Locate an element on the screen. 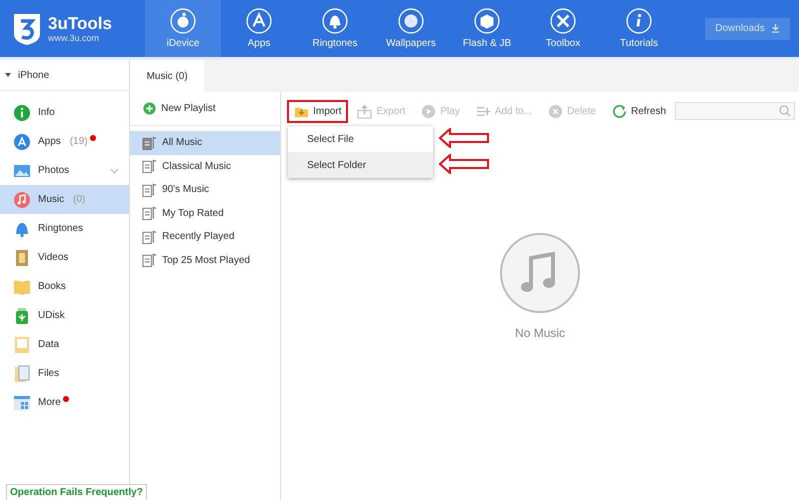  item-count: (0) is located at coordinates (79, 199).